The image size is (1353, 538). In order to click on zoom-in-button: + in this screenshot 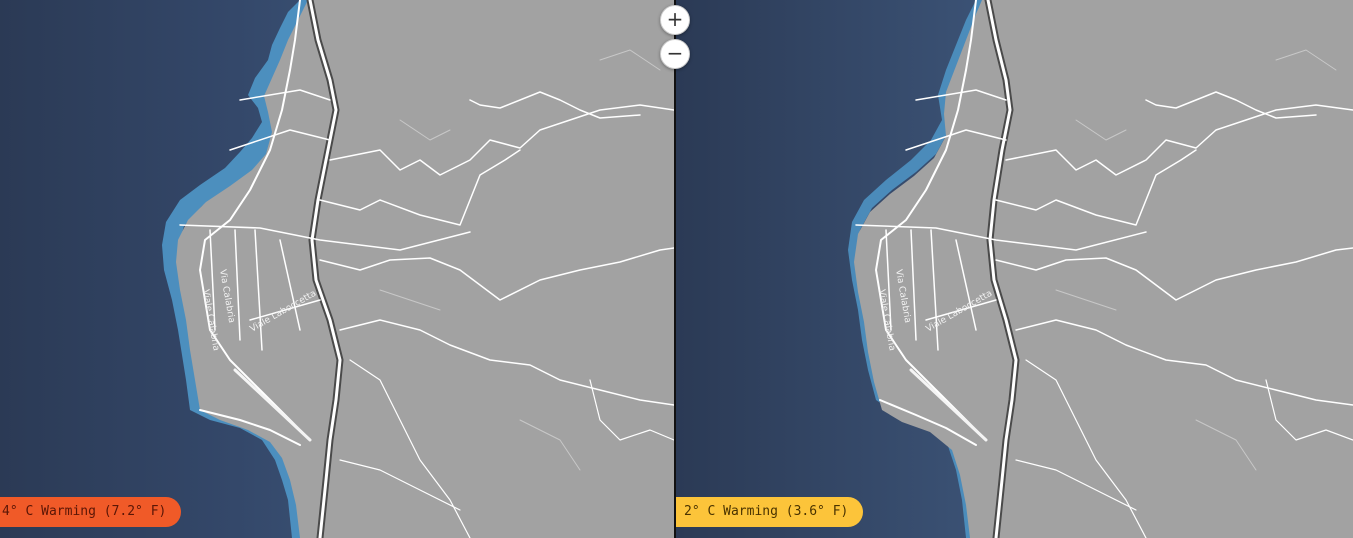, I will do `click(675, 20)`.